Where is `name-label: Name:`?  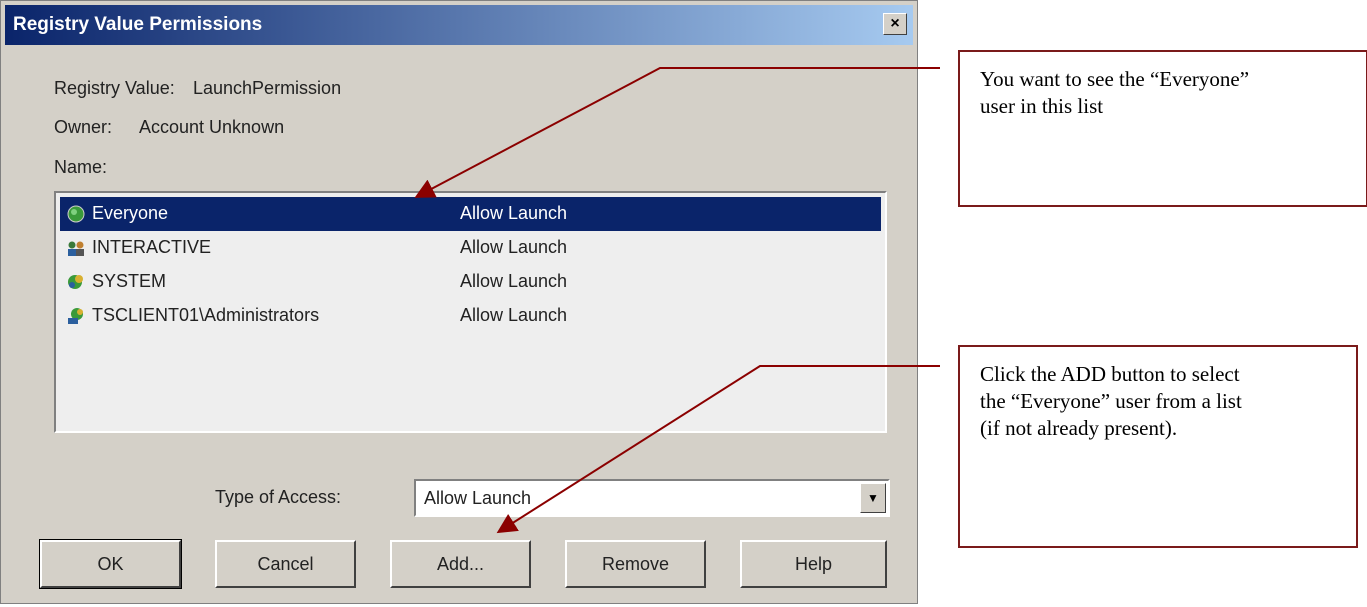
name-label: Name: is located at coordinates (81, 167).